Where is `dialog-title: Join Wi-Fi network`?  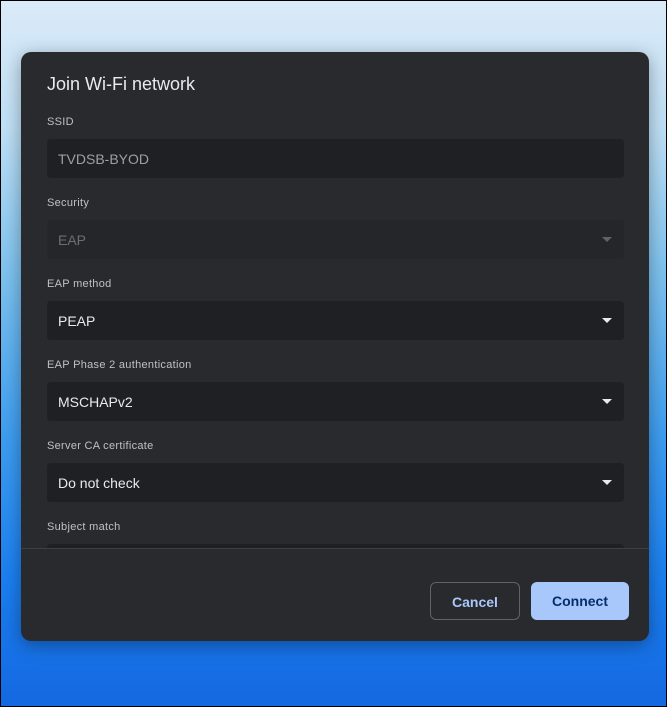
dialog-title: Join Wi-Fi network is located at coordinates (121, 84).